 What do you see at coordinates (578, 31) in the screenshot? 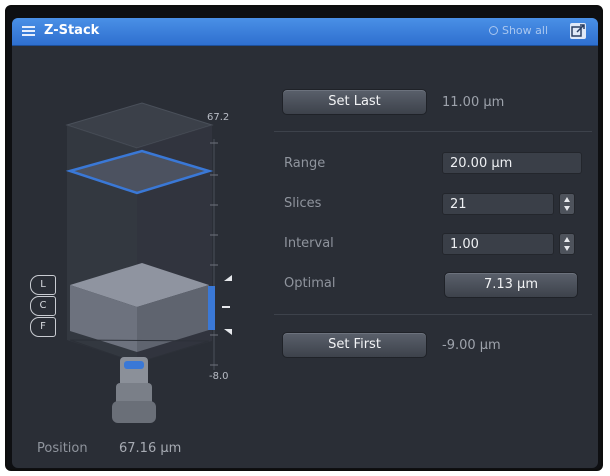
I see `detach-icon` at bounding box center [578, 31].